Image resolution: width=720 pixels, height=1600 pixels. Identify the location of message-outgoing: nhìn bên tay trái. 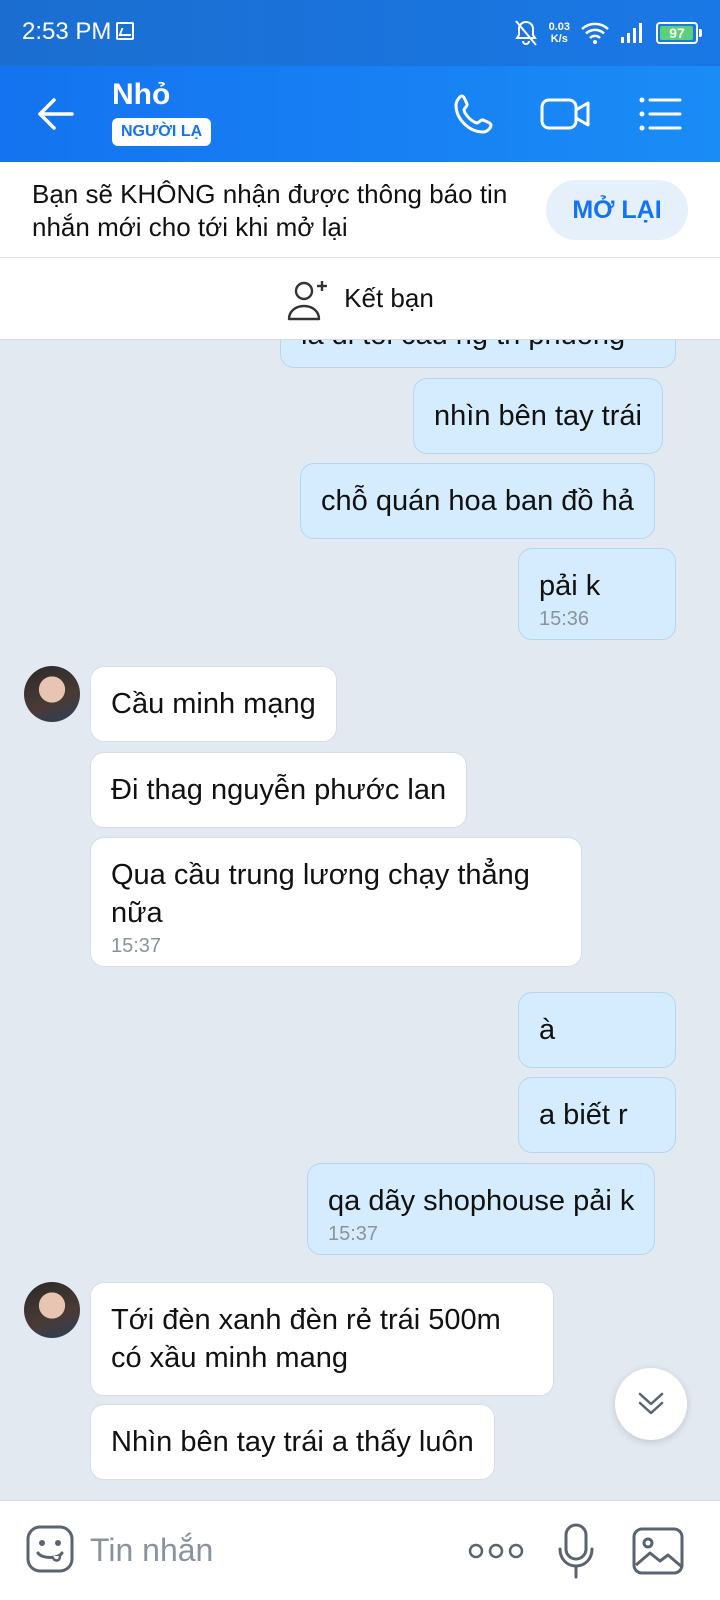
(538, 416).